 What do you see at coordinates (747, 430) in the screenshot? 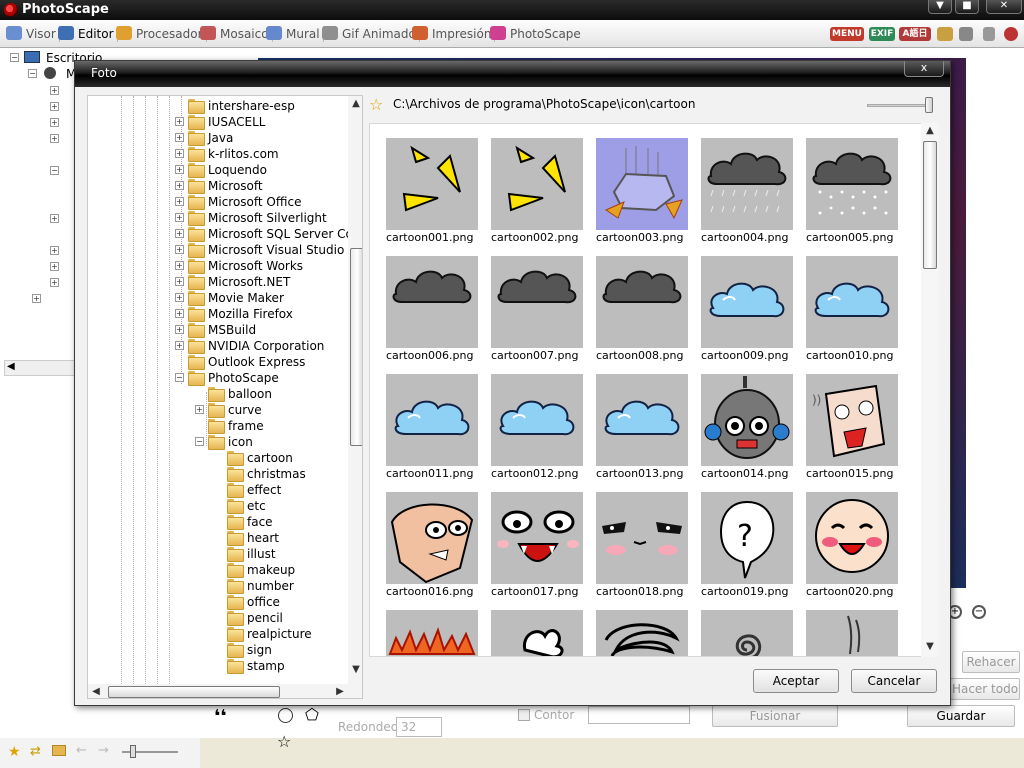
I see `thumbnail-item: cartoon014.png` at bounding box center [747, 430].